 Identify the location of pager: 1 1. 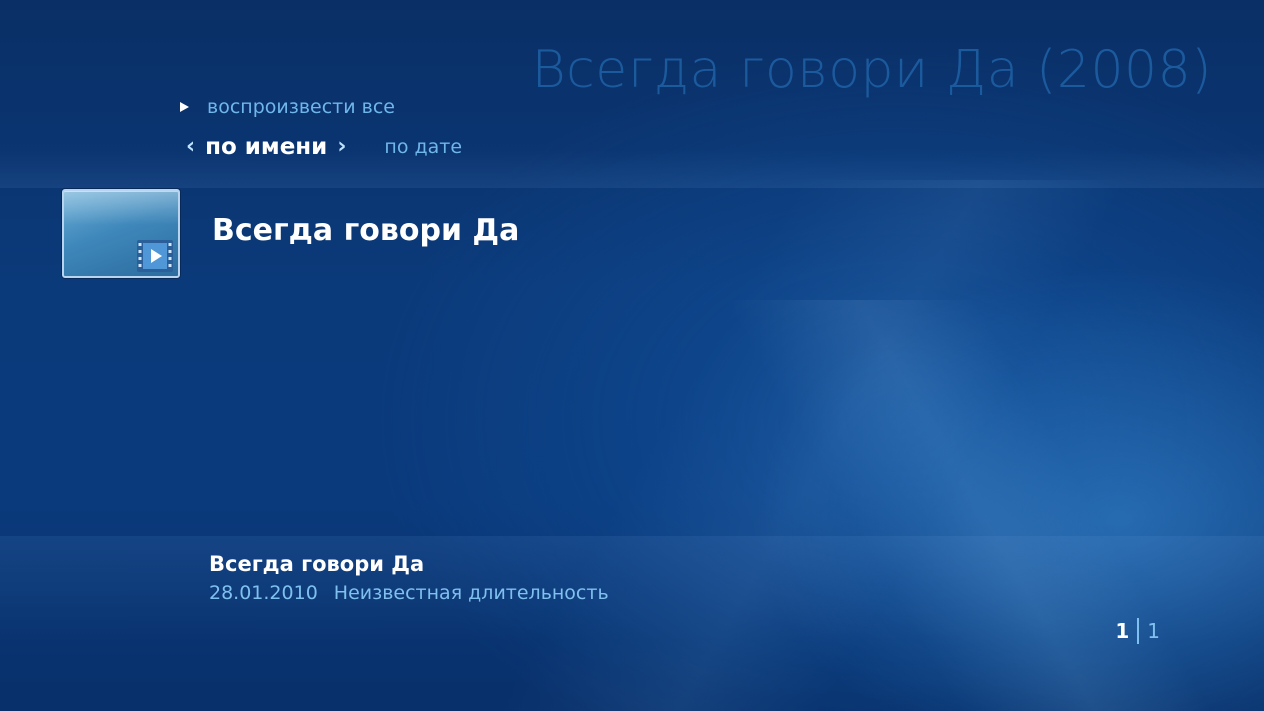
(1137, 631).